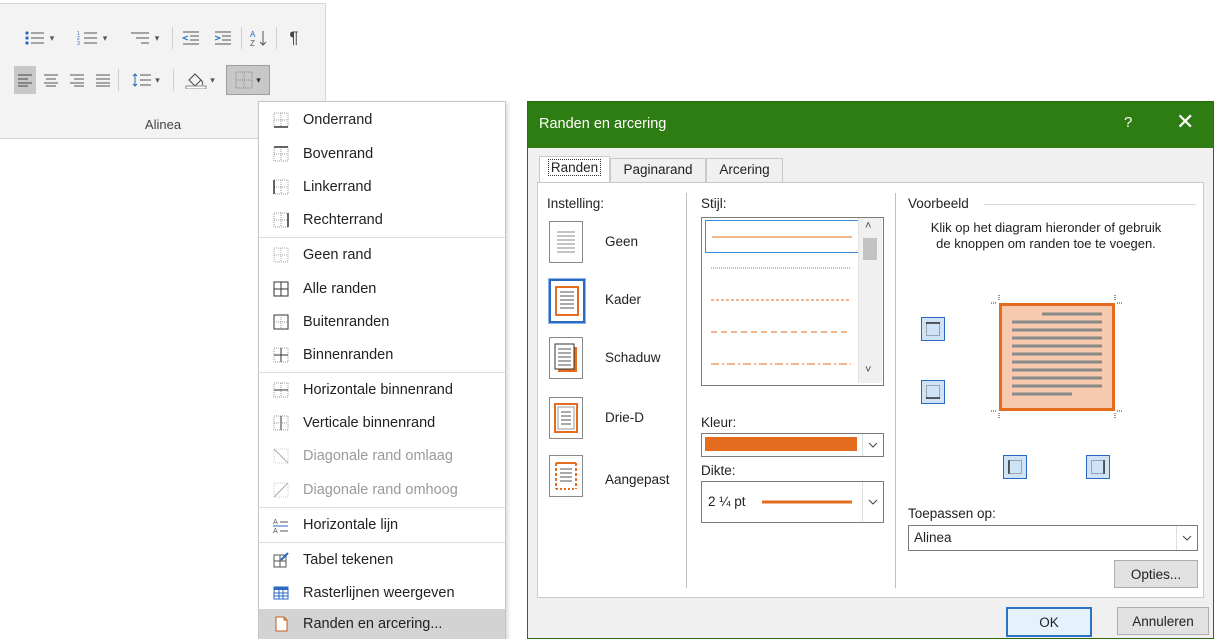 Image resolution: width=1214 pixels, height=639 pixels. Describe the element at coordinates (576, 203) in the screenshot. I see `instelling-label: Instelling:` at that location.